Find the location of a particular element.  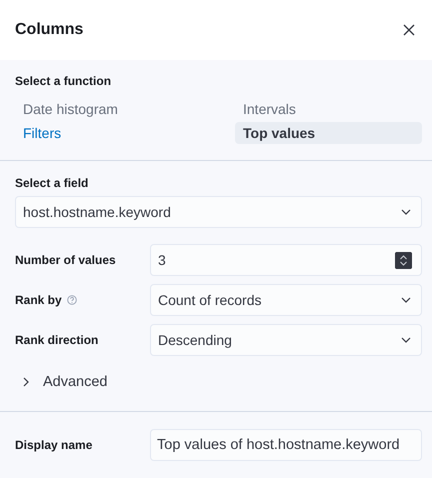

display-name-input: Top values of host.hostname.keyword is located at coordinates (286, 445).